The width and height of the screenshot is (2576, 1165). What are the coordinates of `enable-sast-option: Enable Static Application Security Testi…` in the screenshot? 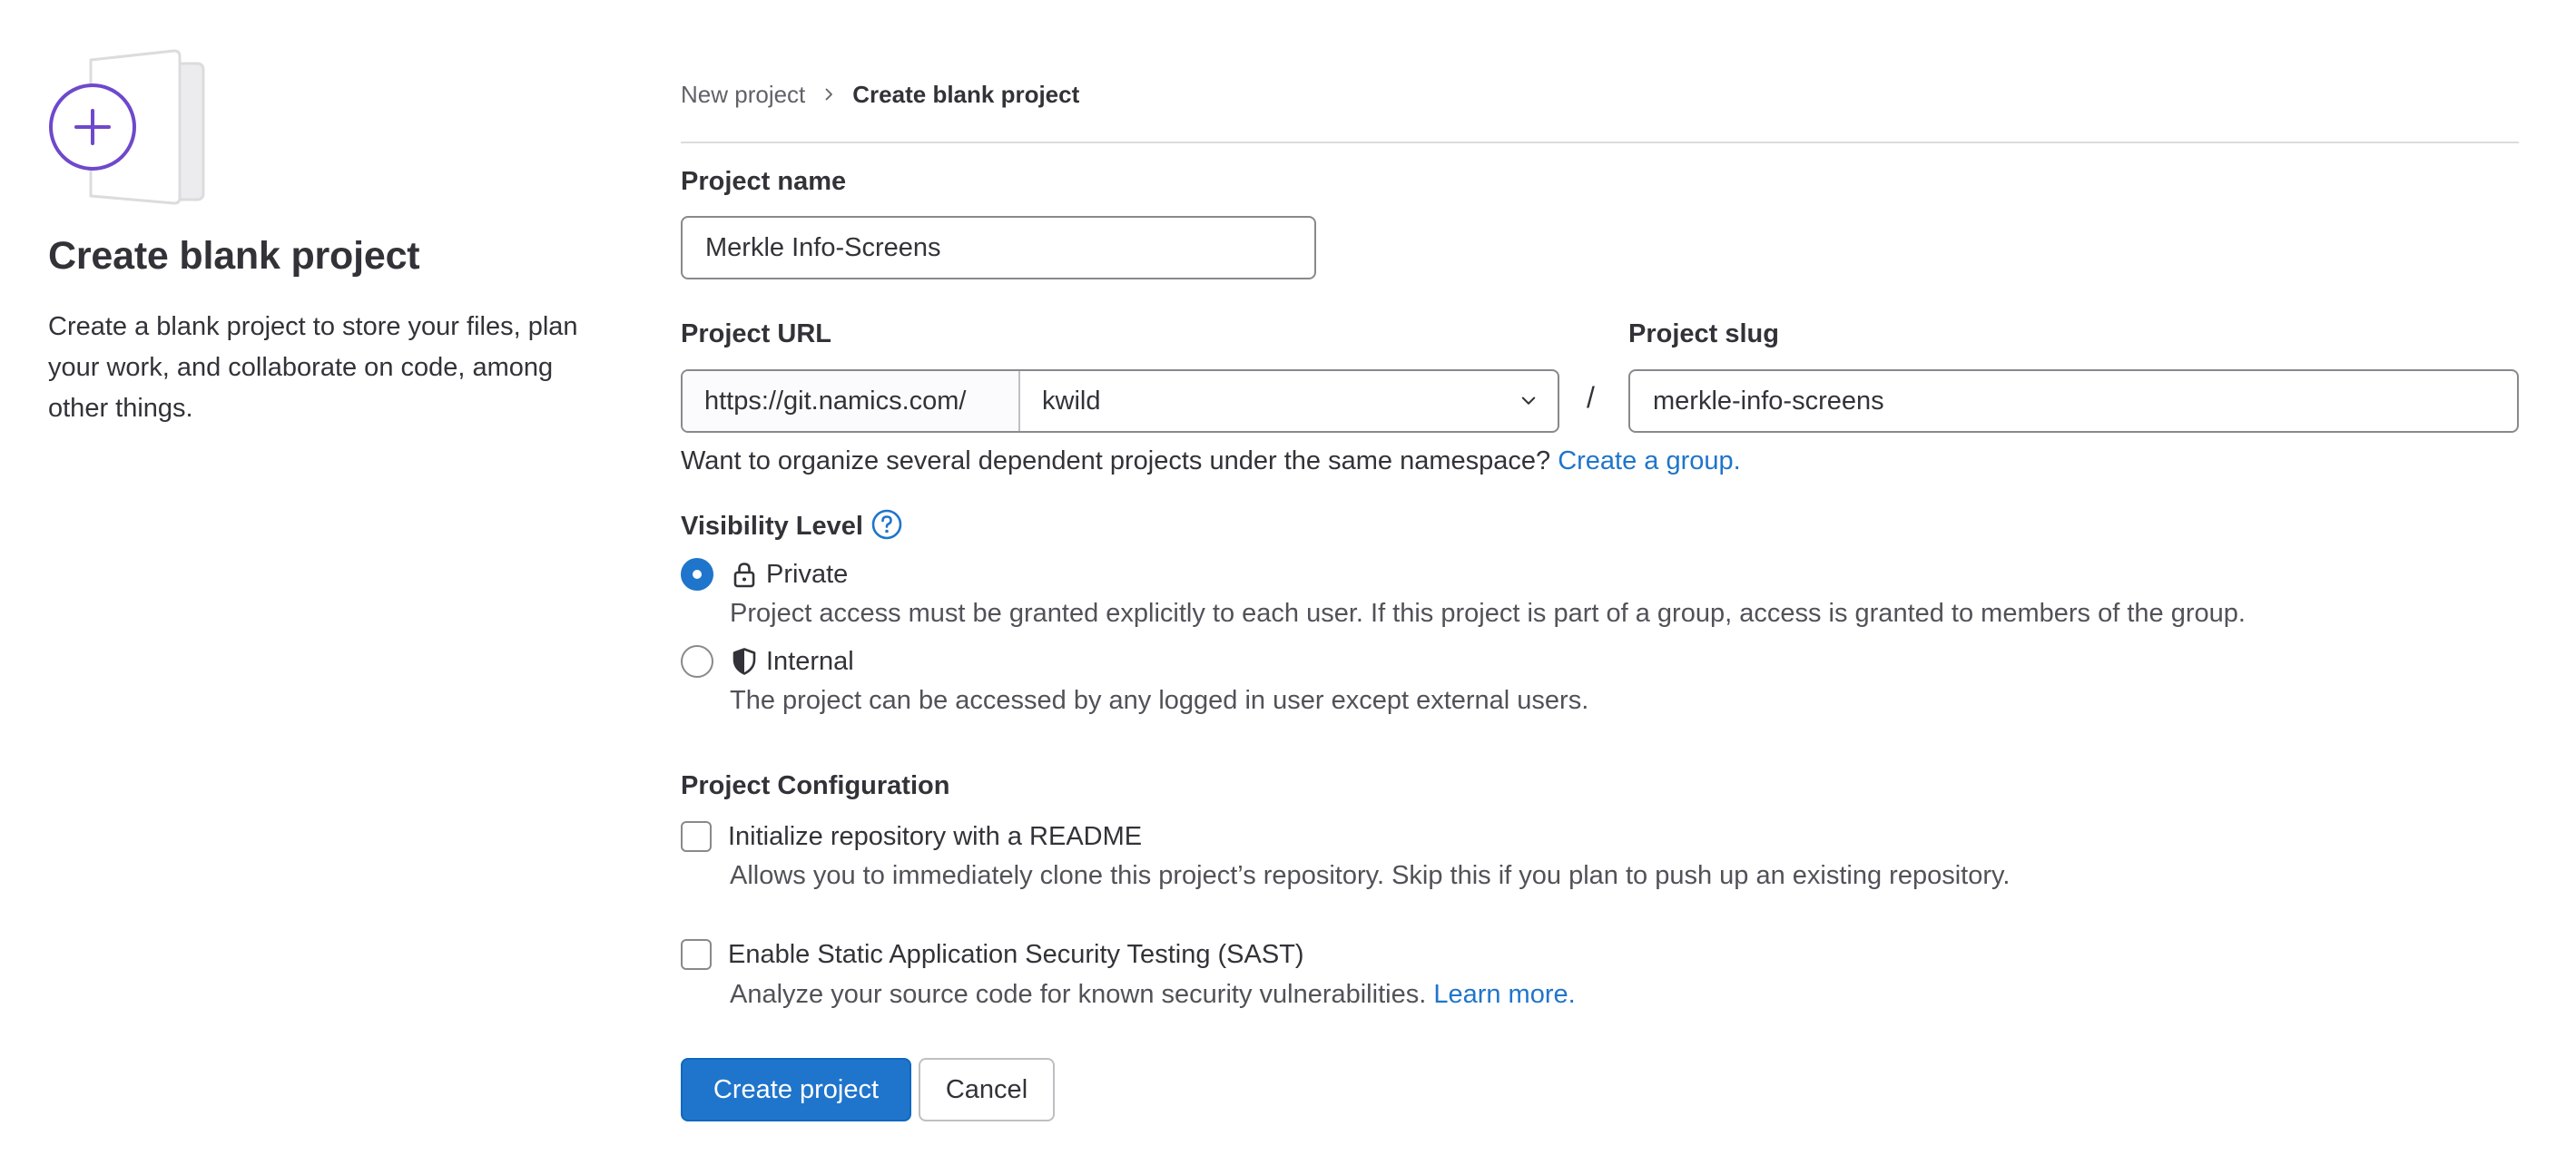 It's located at (992, 954).